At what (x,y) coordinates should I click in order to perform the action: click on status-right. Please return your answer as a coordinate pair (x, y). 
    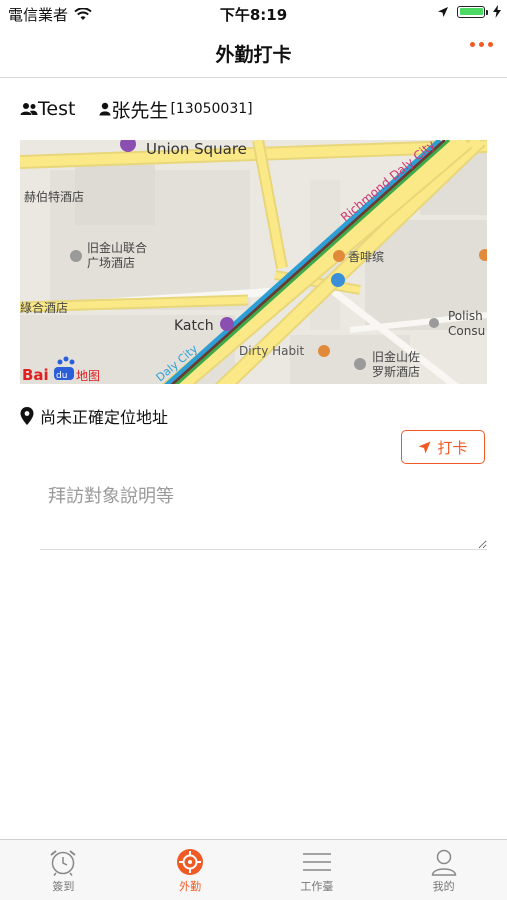
    Looking at the image, I should click on (469, 11).